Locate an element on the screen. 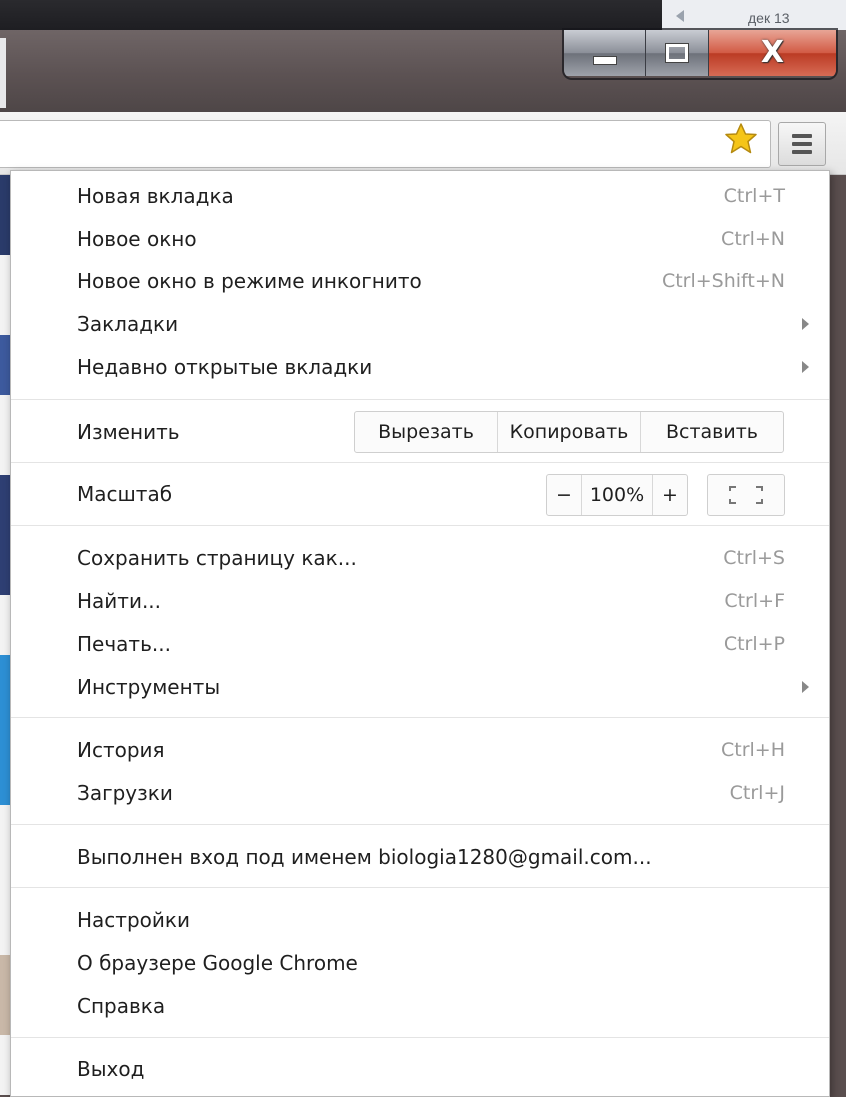 The width and height of the screenshot is (846, 1097). menu-item-settings: Настройки is located at coordinates (453, 920).